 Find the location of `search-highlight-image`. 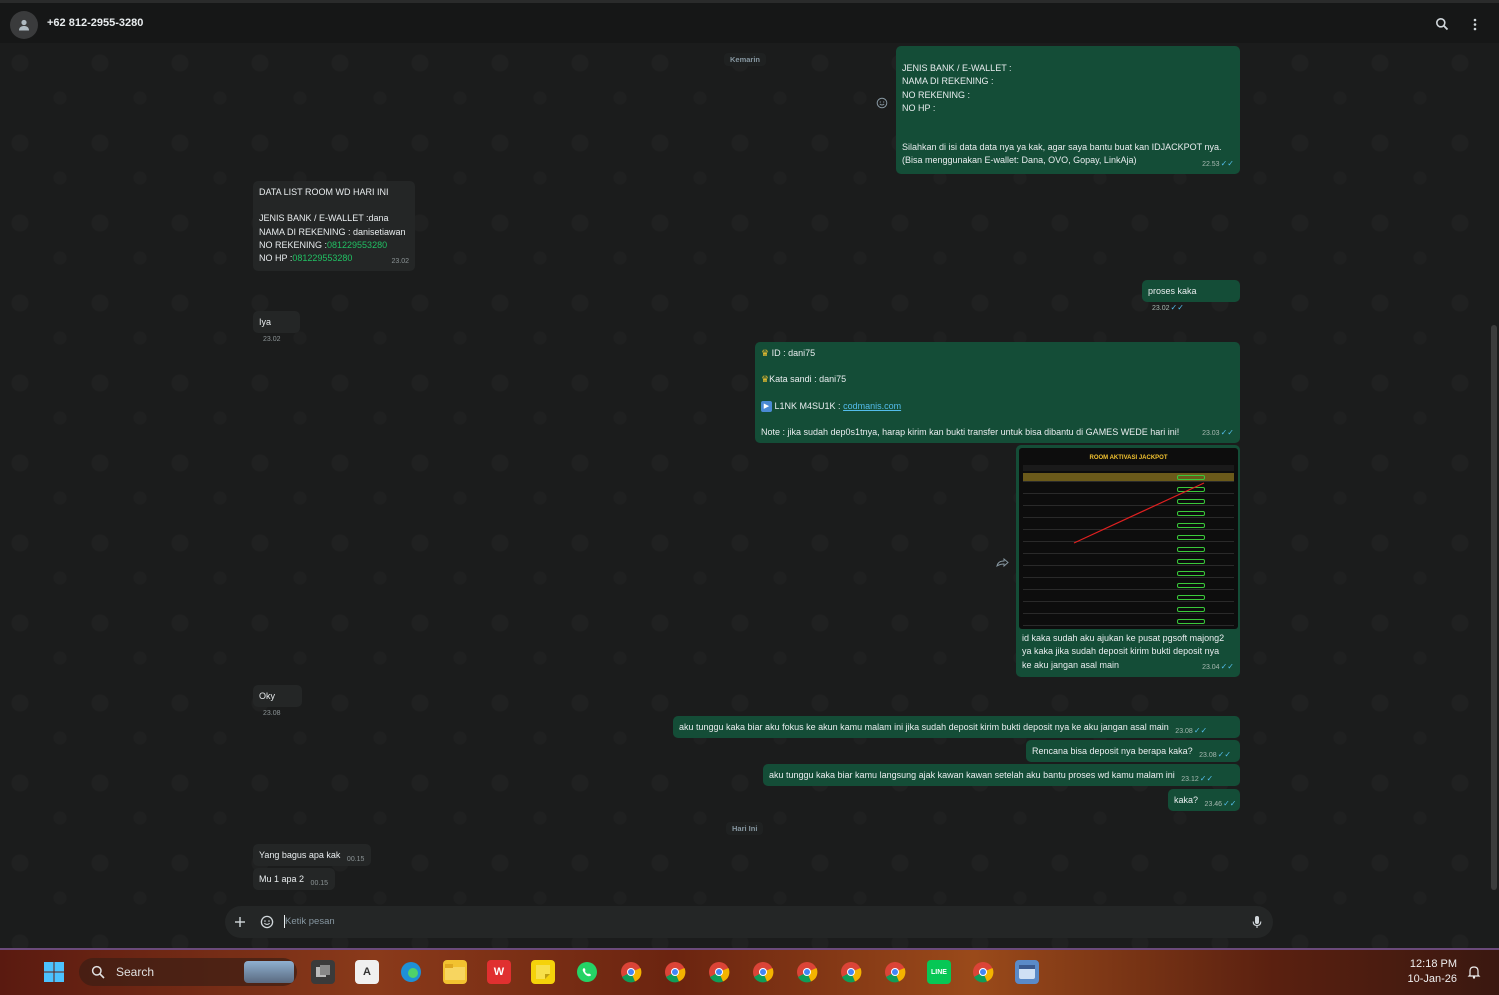

search-highlight-image is located at coordinates (269, 972).